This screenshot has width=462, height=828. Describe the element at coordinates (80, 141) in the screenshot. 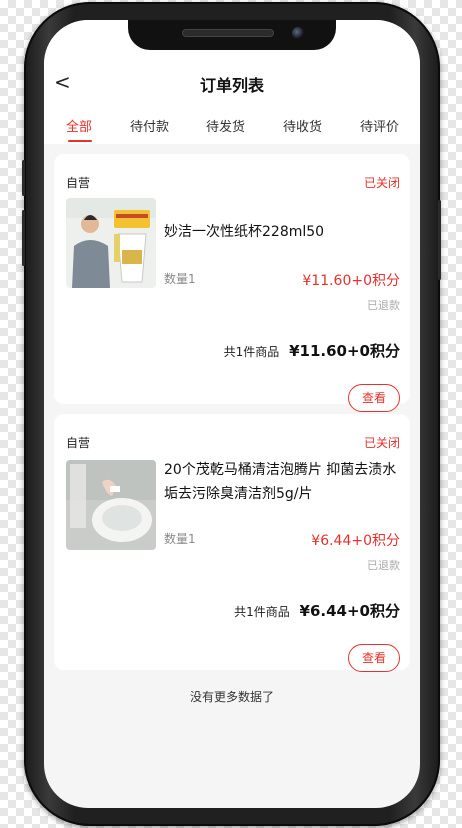

I see `active-tab-indicator` at that location.